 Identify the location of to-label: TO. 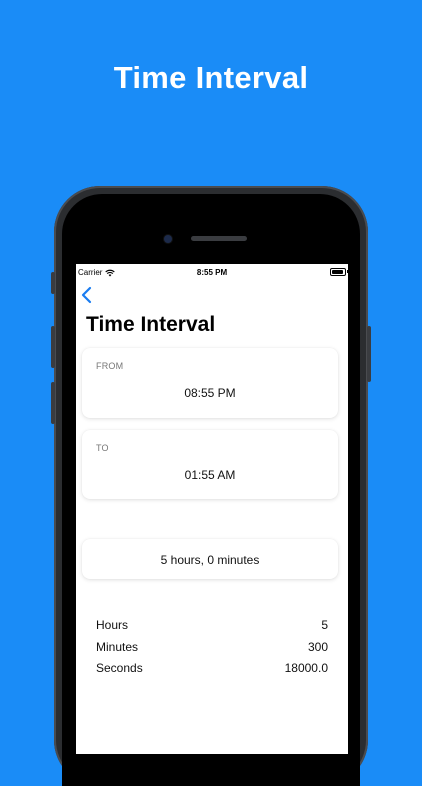
(102, 448).